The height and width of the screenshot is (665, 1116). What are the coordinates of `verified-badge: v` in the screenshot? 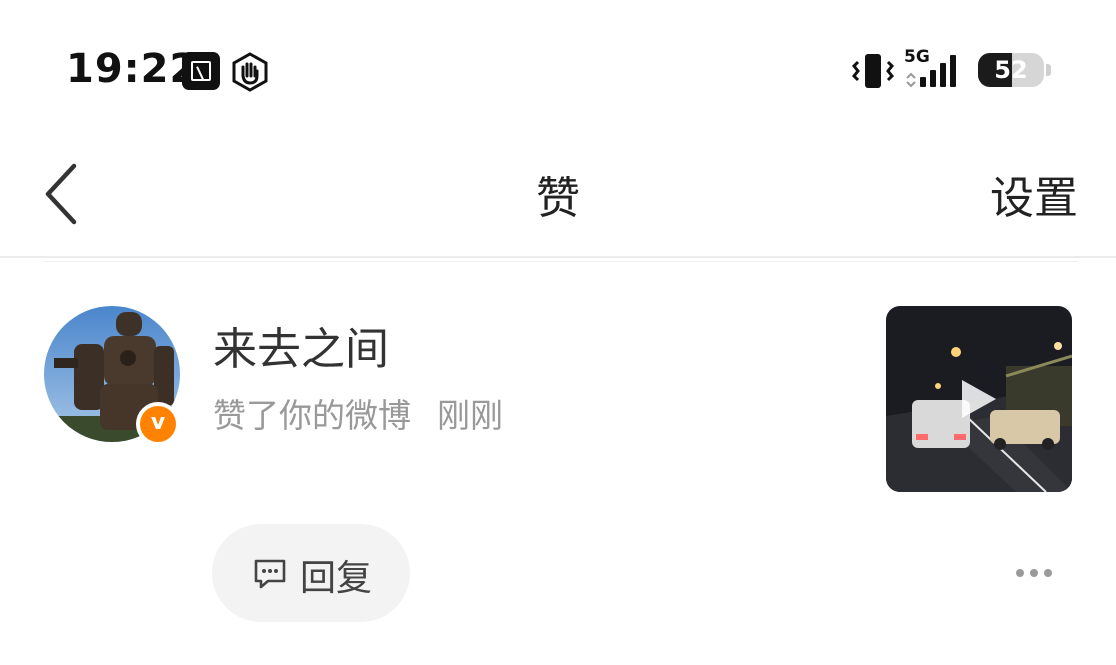 It's located at (158, 424).